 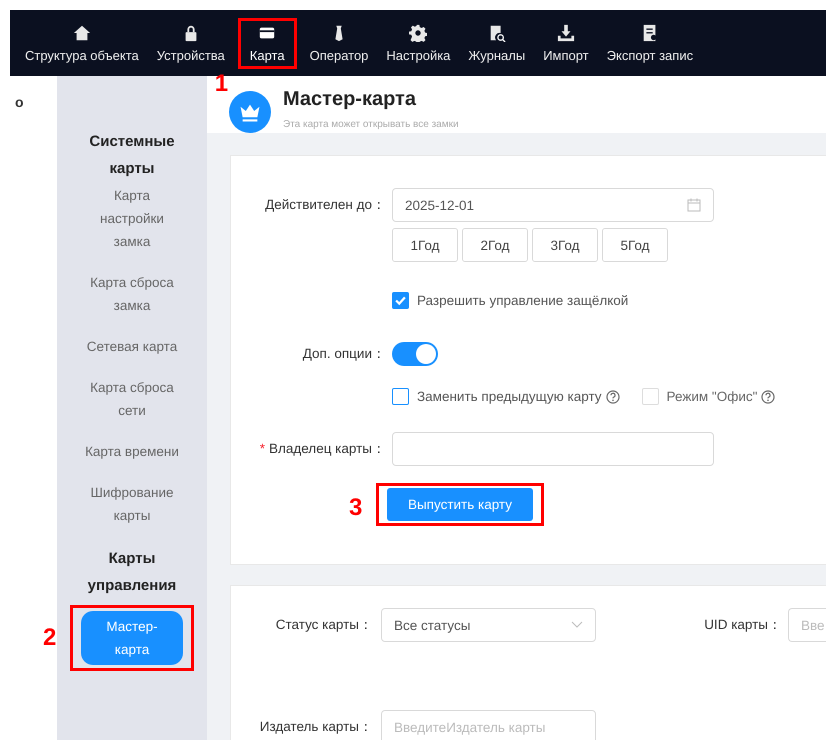 What do you see at coordinates (418, 33) in the screenshot?
I see `settings-icon` at bounding box center [418, 33].